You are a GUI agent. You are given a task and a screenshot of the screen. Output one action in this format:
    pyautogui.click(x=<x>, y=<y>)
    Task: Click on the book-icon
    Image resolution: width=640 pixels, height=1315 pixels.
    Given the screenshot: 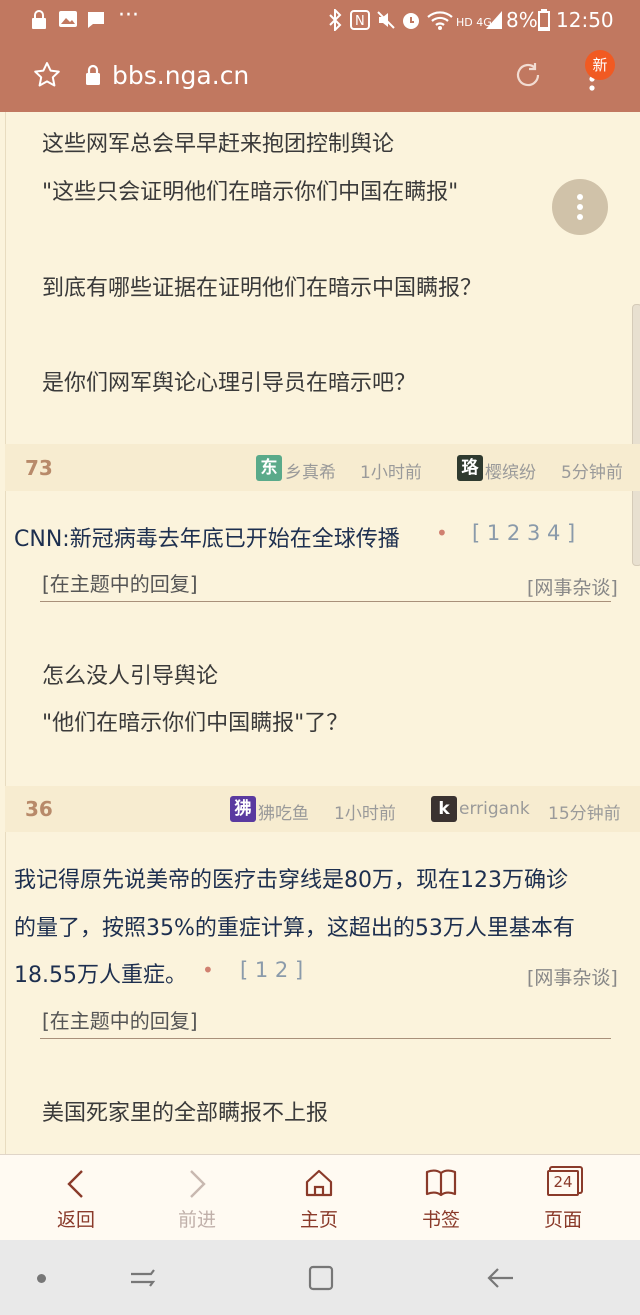 What is the action you would take?
    pyautogui.click(x=441, y=1183)
    